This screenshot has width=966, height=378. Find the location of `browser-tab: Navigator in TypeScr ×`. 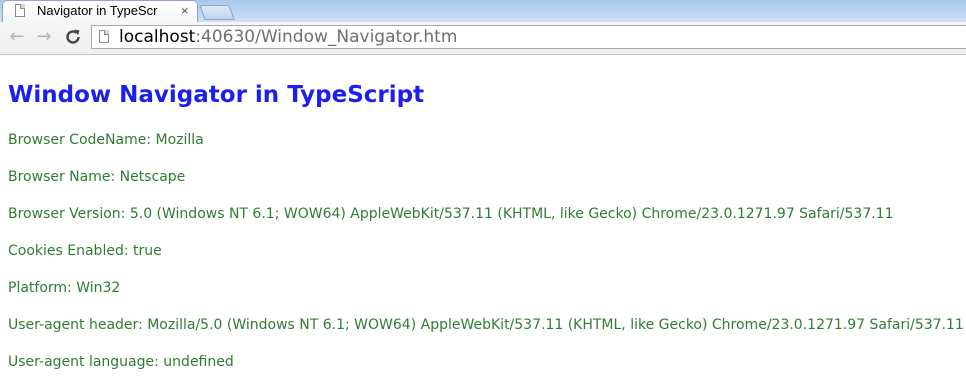

browser-tab: Navigator in TypeScr × is located at coordinates (100, 11).